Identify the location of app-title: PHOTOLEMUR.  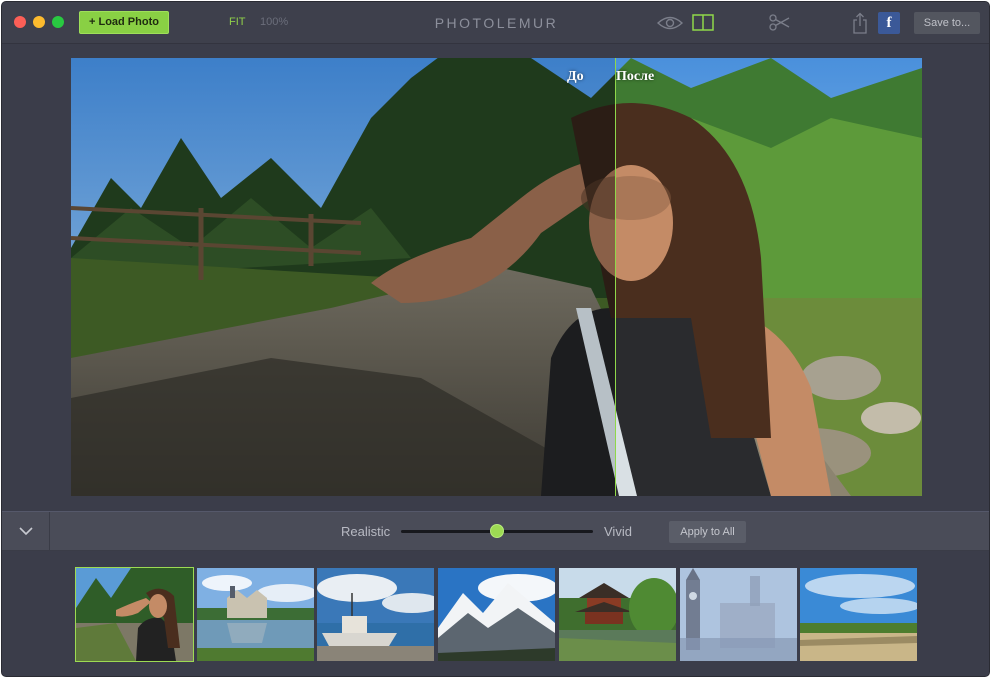
(496, 23).